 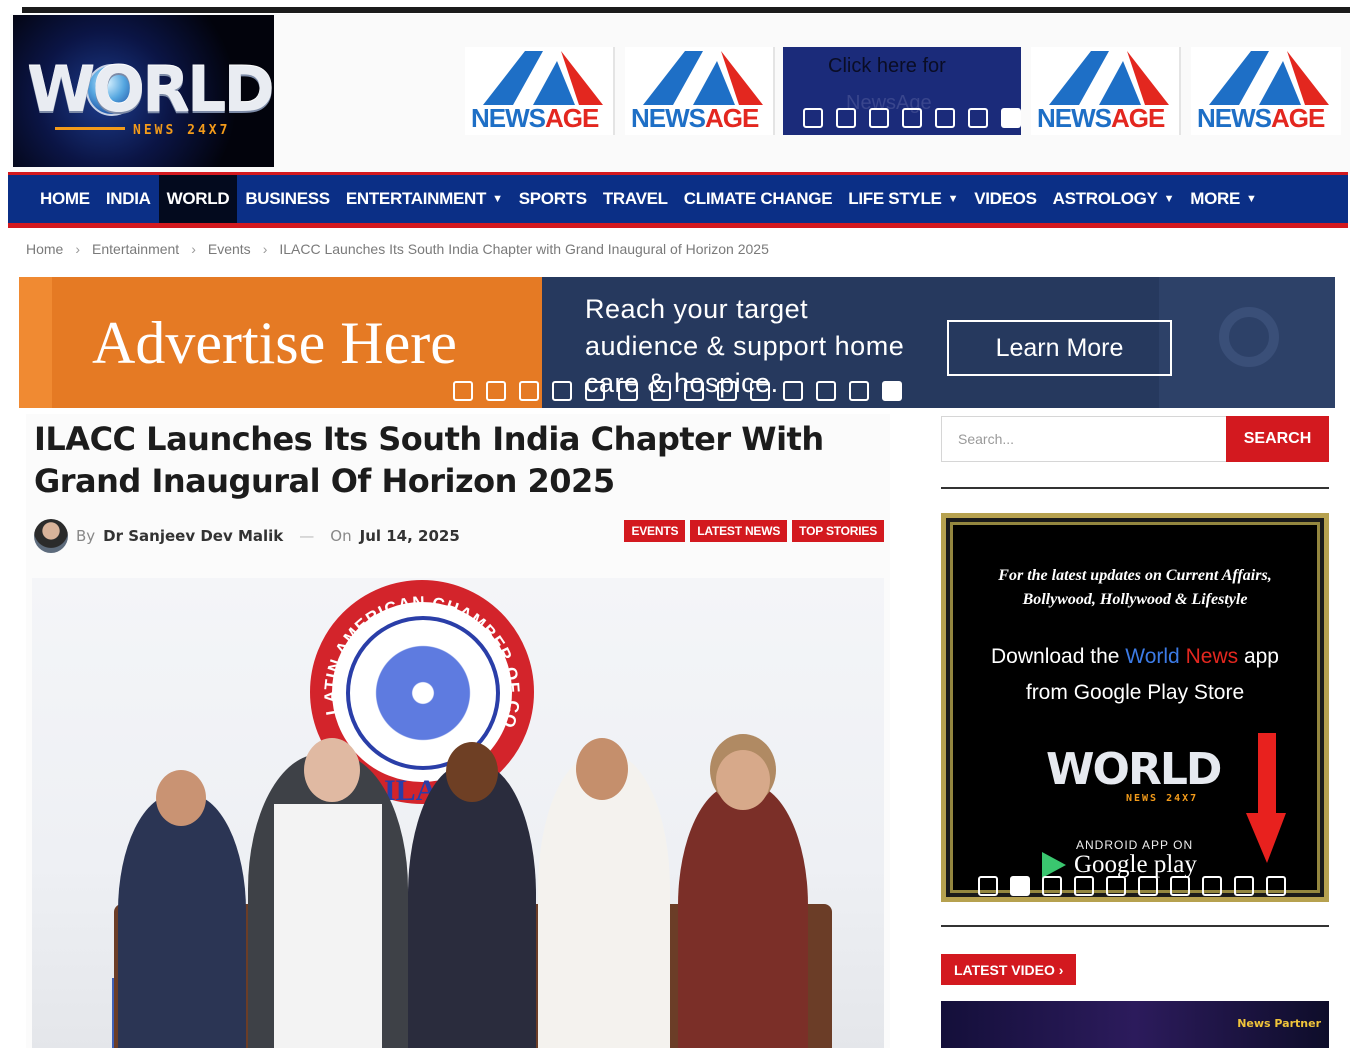 I want to click on nav-label: BUSINESS, so click(x=287, y=198).